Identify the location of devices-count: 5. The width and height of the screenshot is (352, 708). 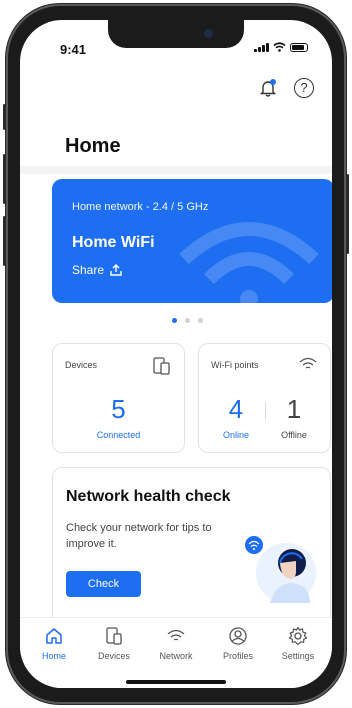
(118, 409).